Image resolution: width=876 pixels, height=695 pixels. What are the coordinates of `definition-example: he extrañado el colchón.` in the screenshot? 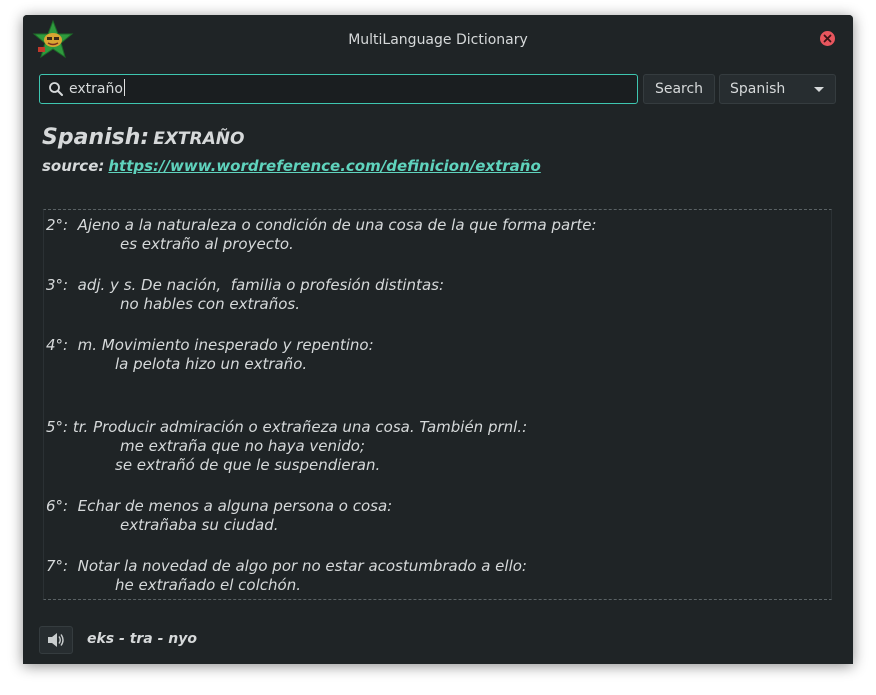 It's located at (208, 585).